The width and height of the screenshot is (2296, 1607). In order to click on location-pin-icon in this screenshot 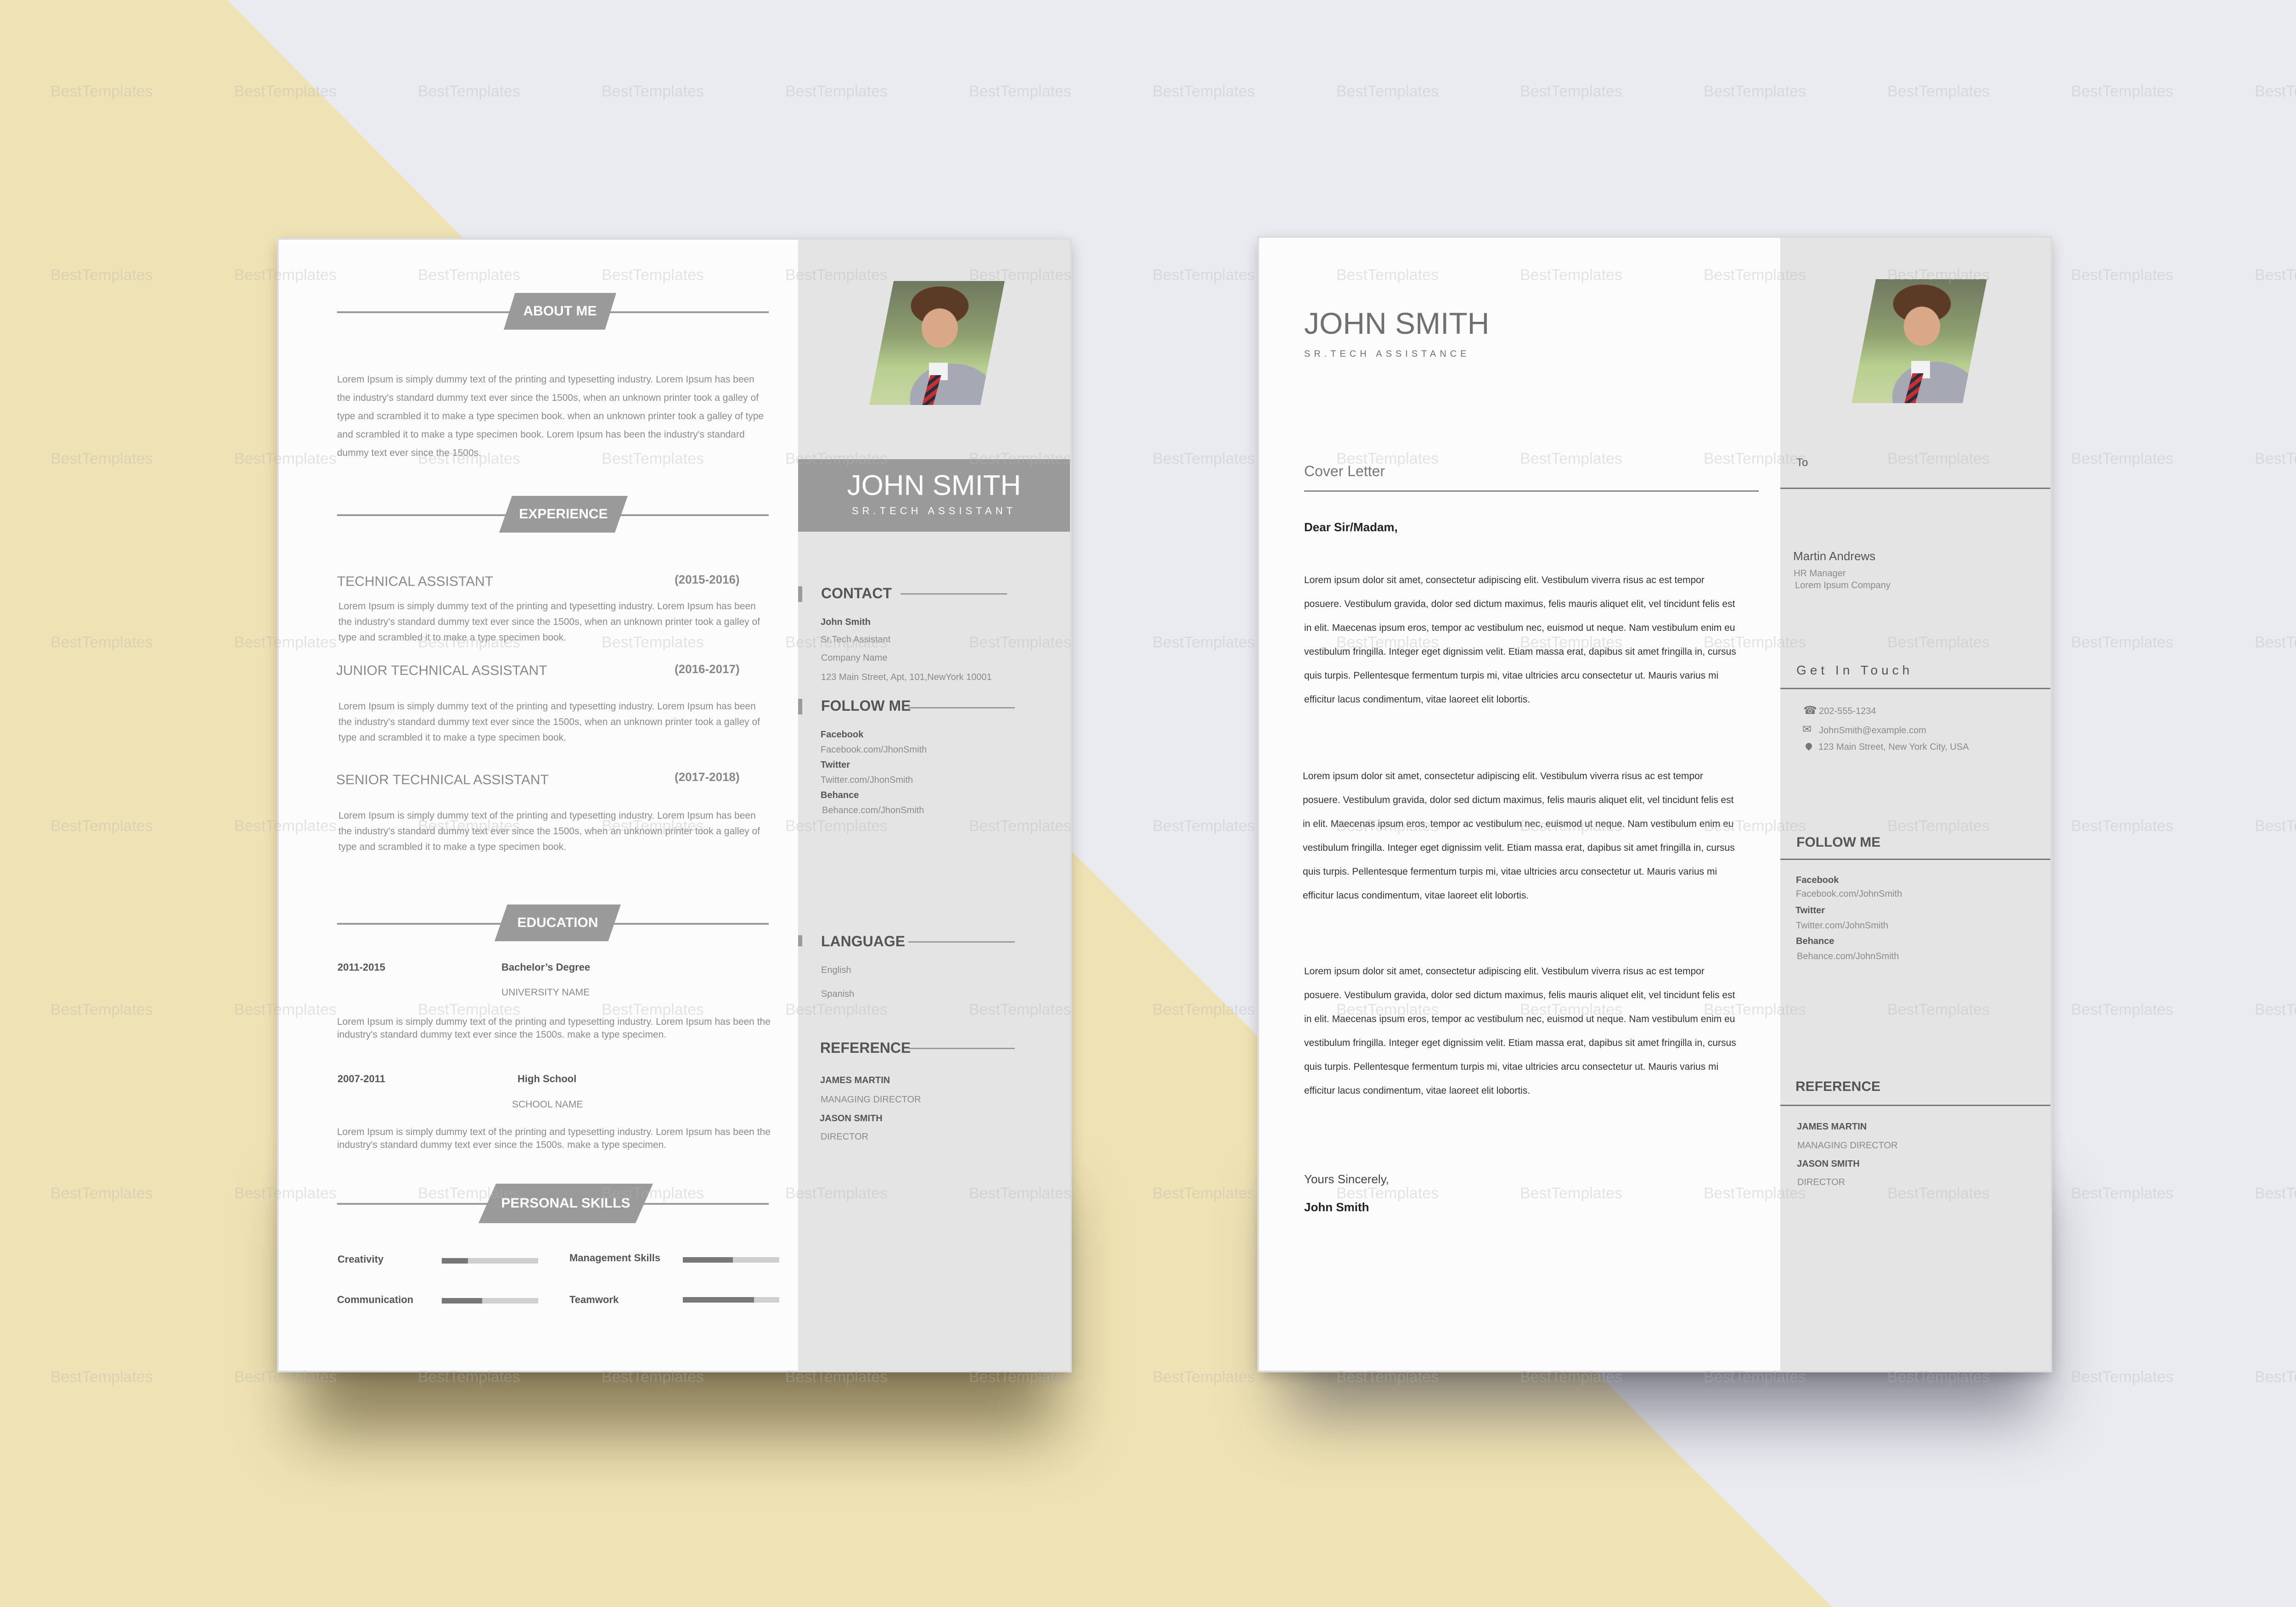, I will do `click(1809, 746)`.